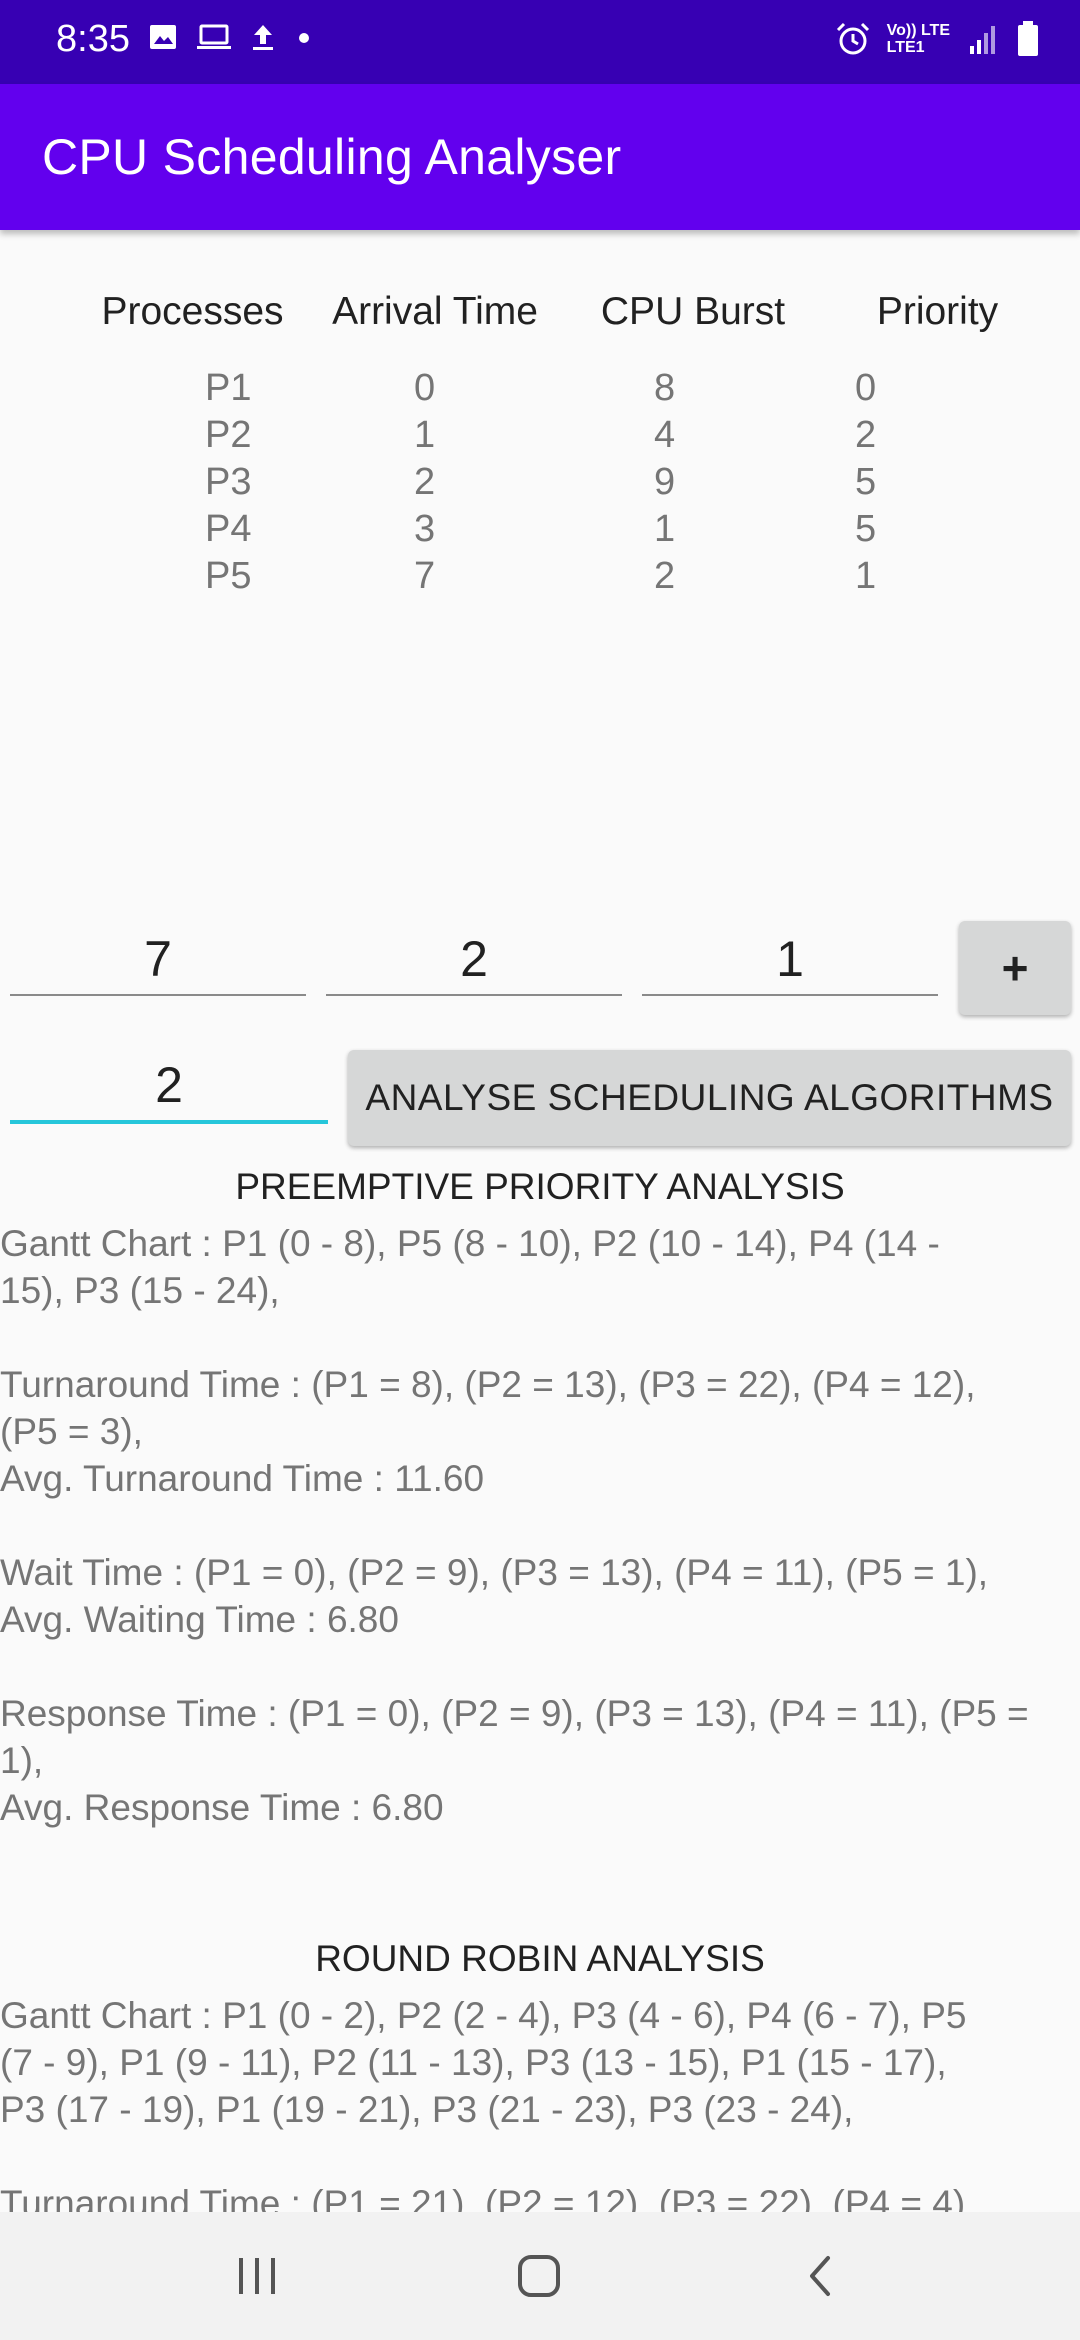 Image resolution: width=1080 pixels, height=2340 pixels. I want to click on priority-cell: 2, so click(866, 435).